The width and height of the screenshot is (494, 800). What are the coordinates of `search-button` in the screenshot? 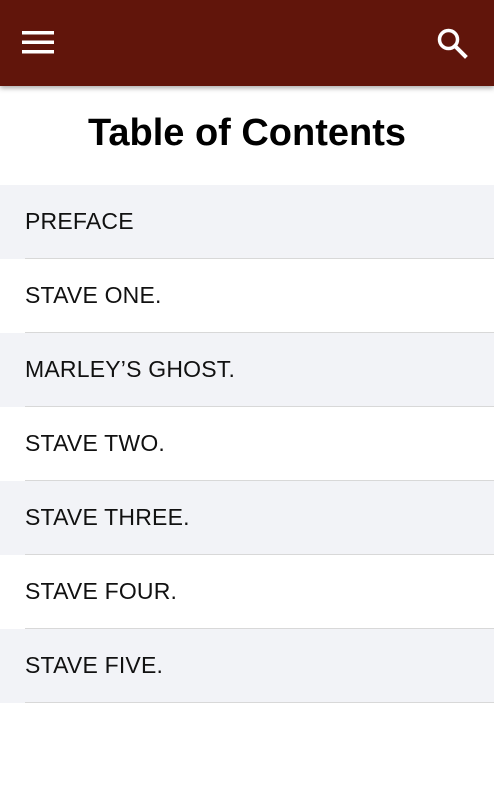 It's located at (452, 44).